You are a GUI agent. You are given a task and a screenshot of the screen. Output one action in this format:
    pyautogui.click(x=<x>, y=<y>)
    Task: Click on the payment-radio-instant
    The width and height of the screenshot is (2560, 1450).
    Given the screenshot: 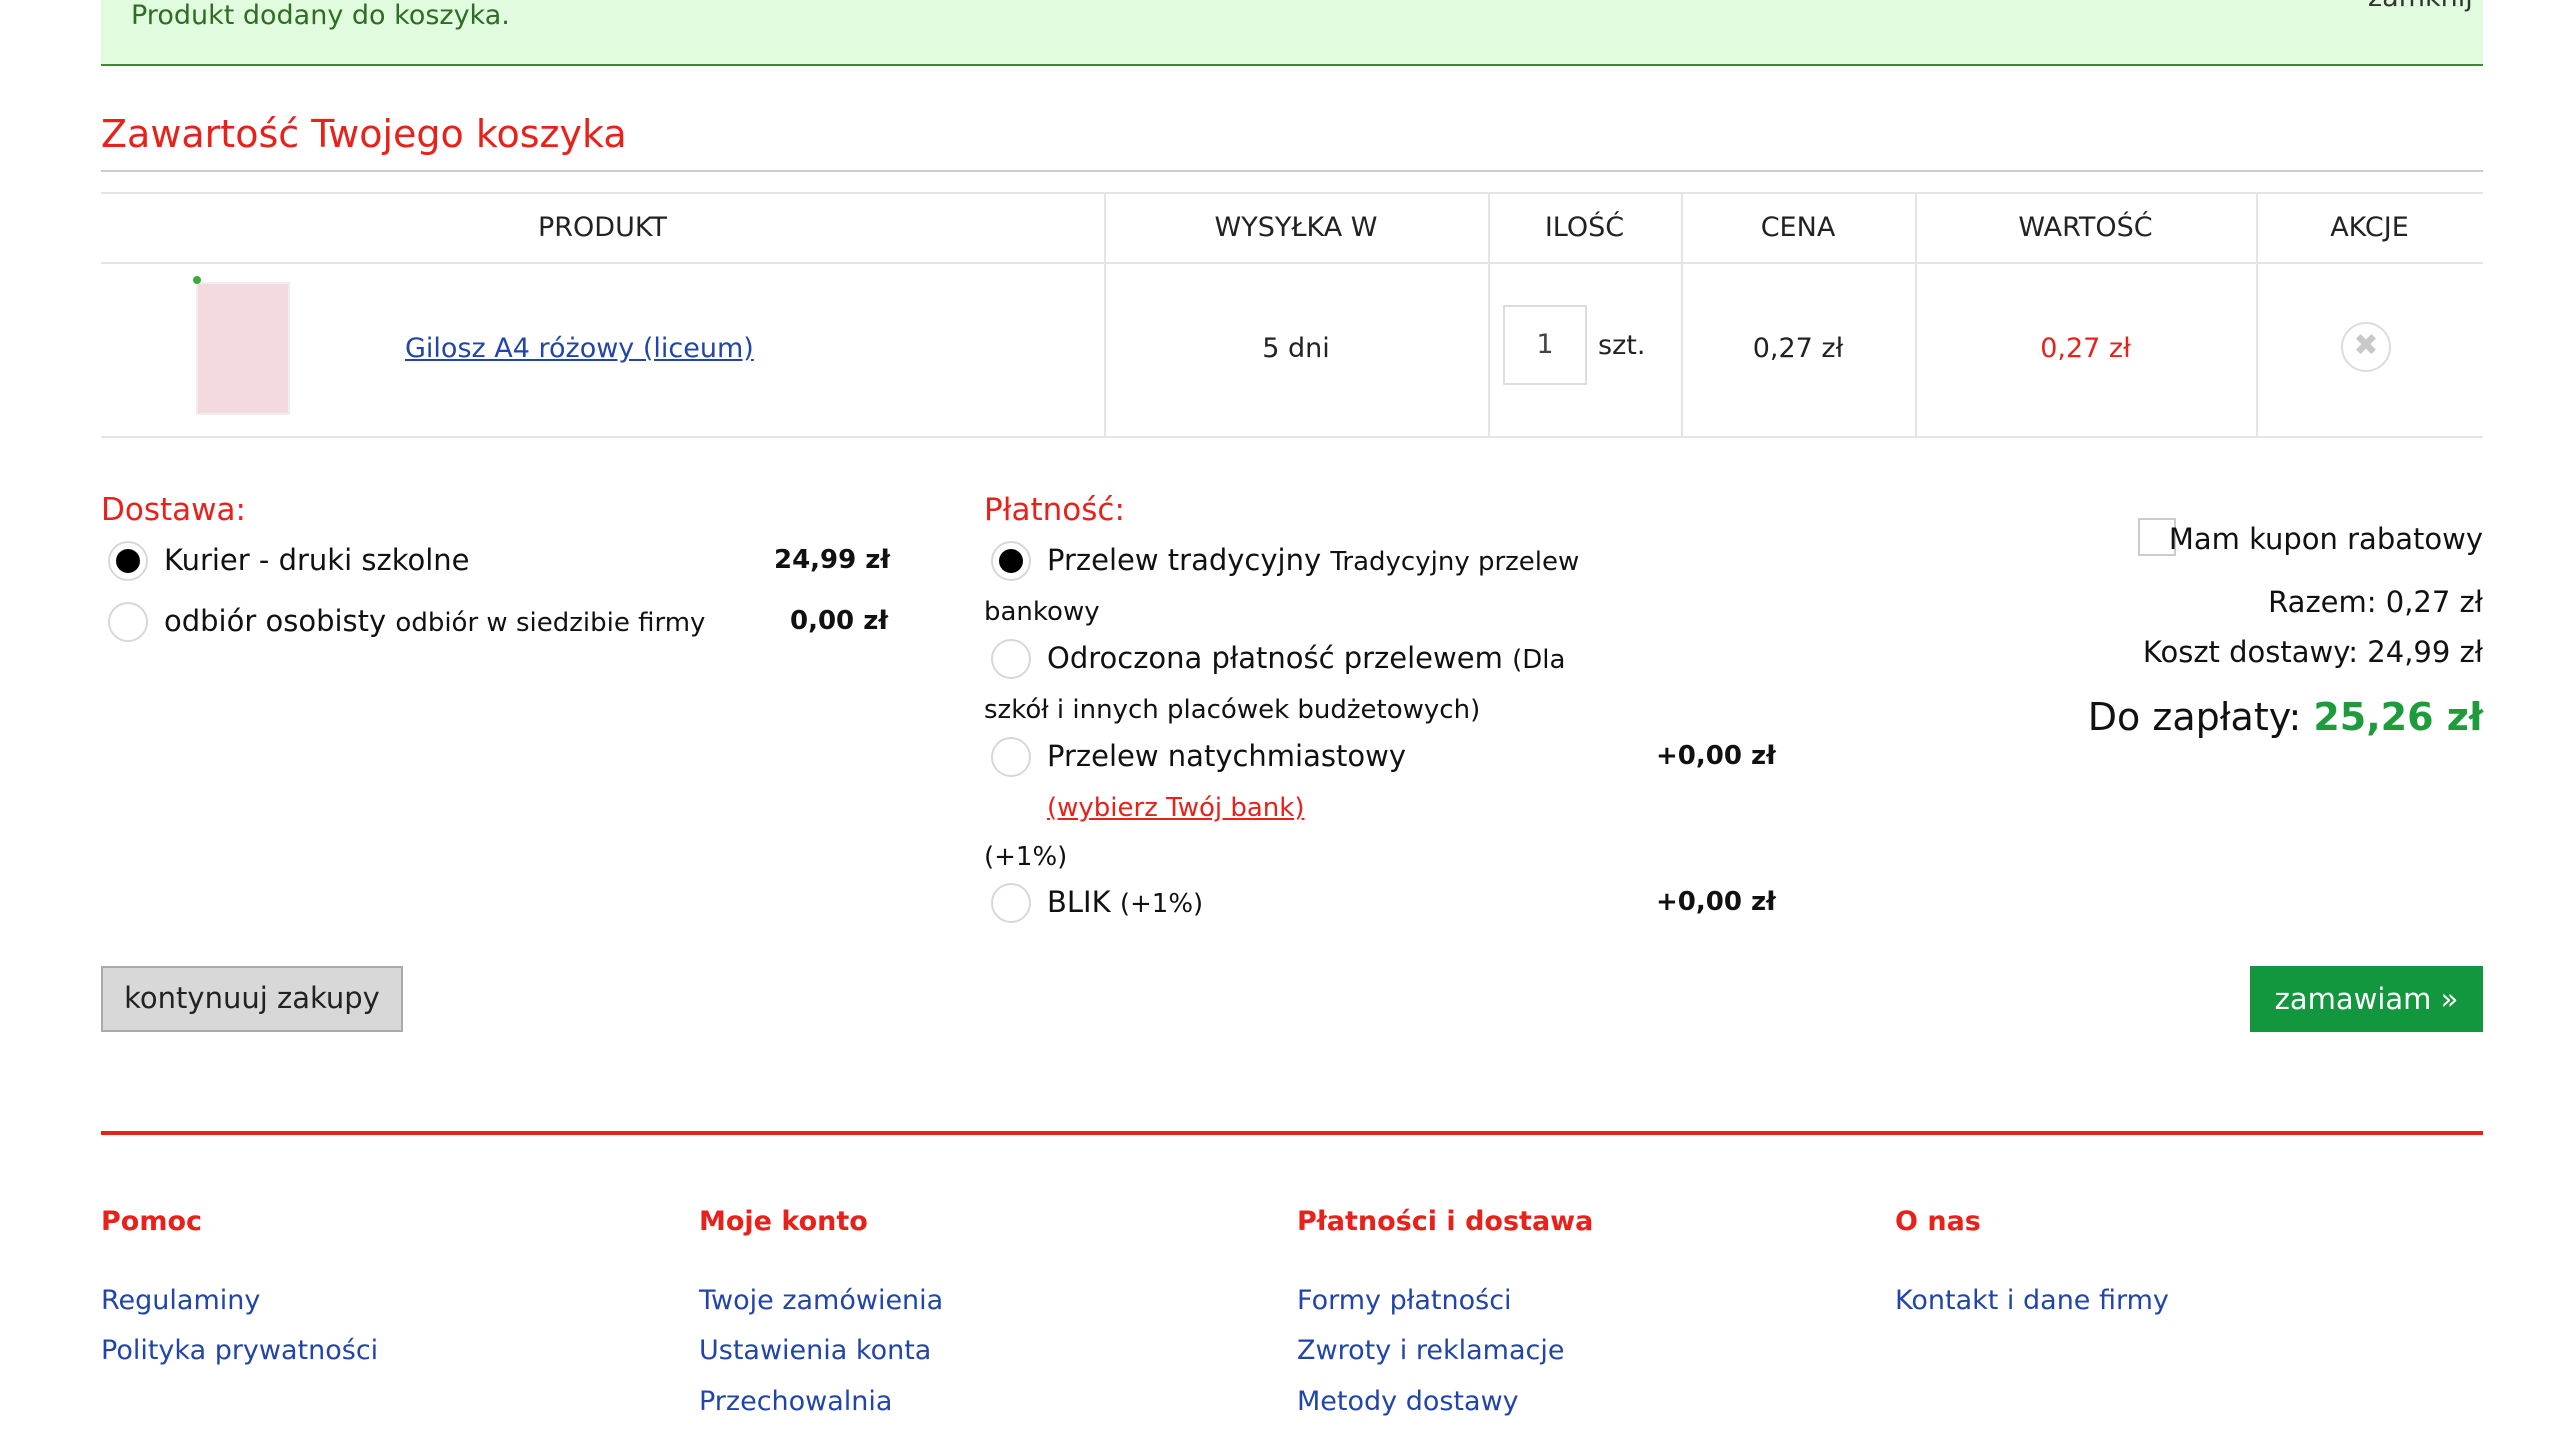 What is the action you would take?
    pyautogui.click(x=1011, y=757)
    